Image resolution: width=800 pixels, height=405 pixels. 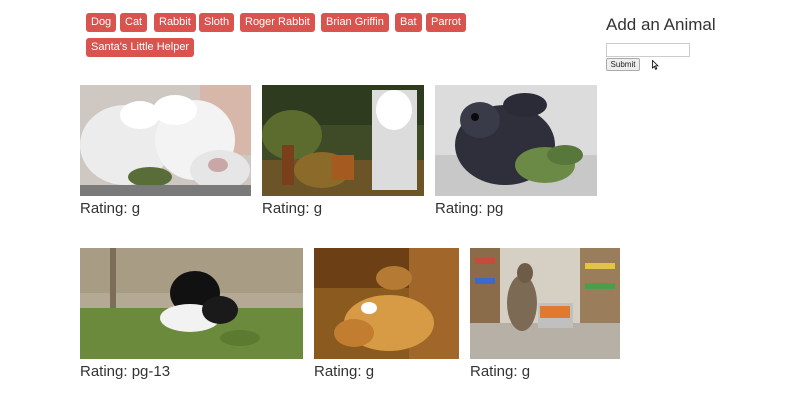 What do you see at coordinates (217, 22) in the screenshot?
I see `animal-button-sloth: Sloth` at bounding box center [217, 22].